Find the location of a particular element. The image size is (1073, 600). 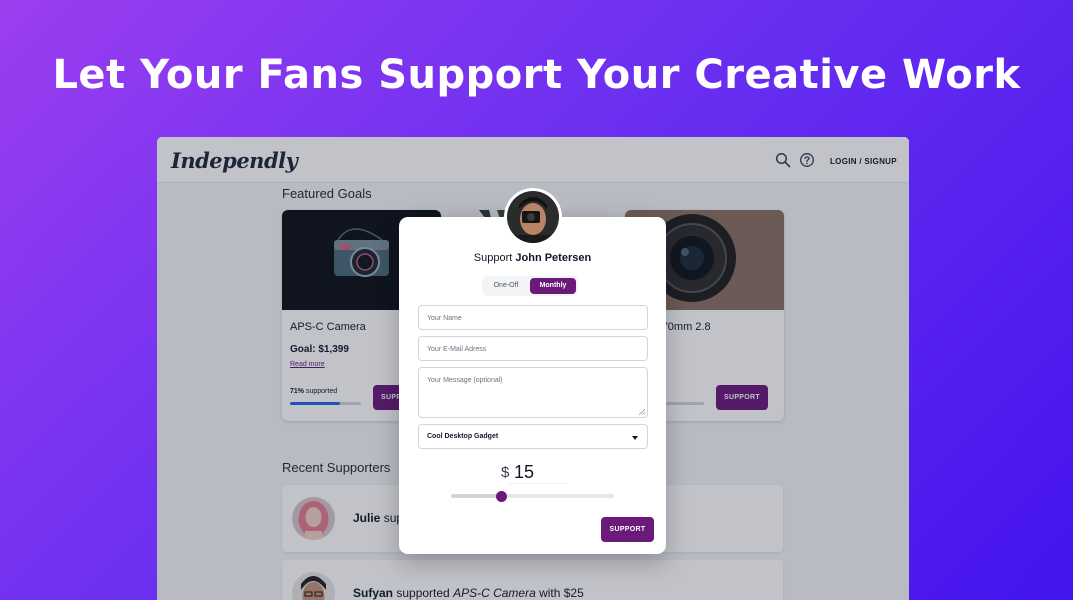

creator-name: John Petersen is located at coordinates (553, 258).